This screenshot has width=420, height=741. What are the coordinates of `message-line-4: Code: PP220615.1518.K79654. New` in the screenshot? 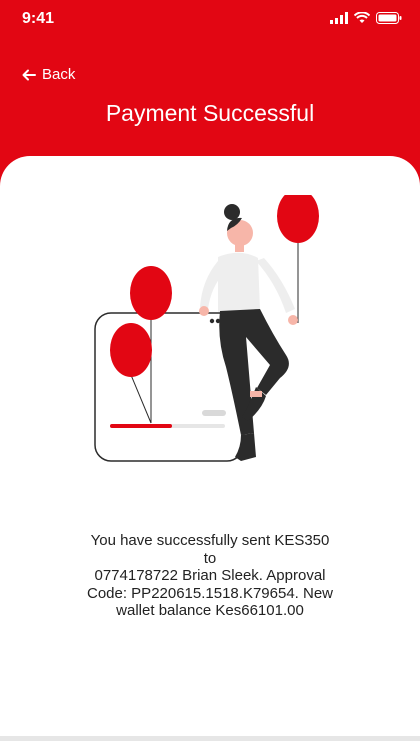 It's located at (210, 593).